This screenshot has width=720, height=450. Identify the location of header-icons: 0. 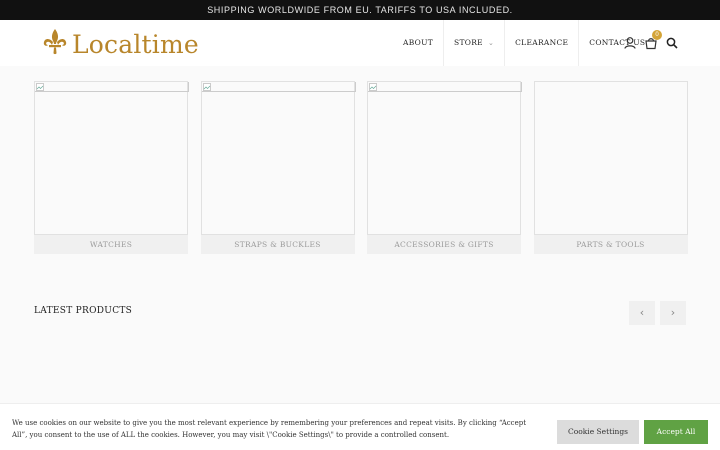
(653, 43).